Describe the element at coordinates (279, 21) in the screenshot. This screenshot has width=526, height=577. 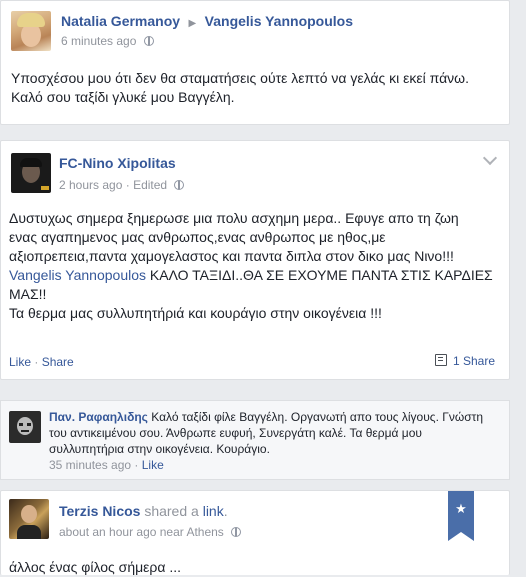
I see `target-vangelis: Vangelis Yannopoulos` at that location.